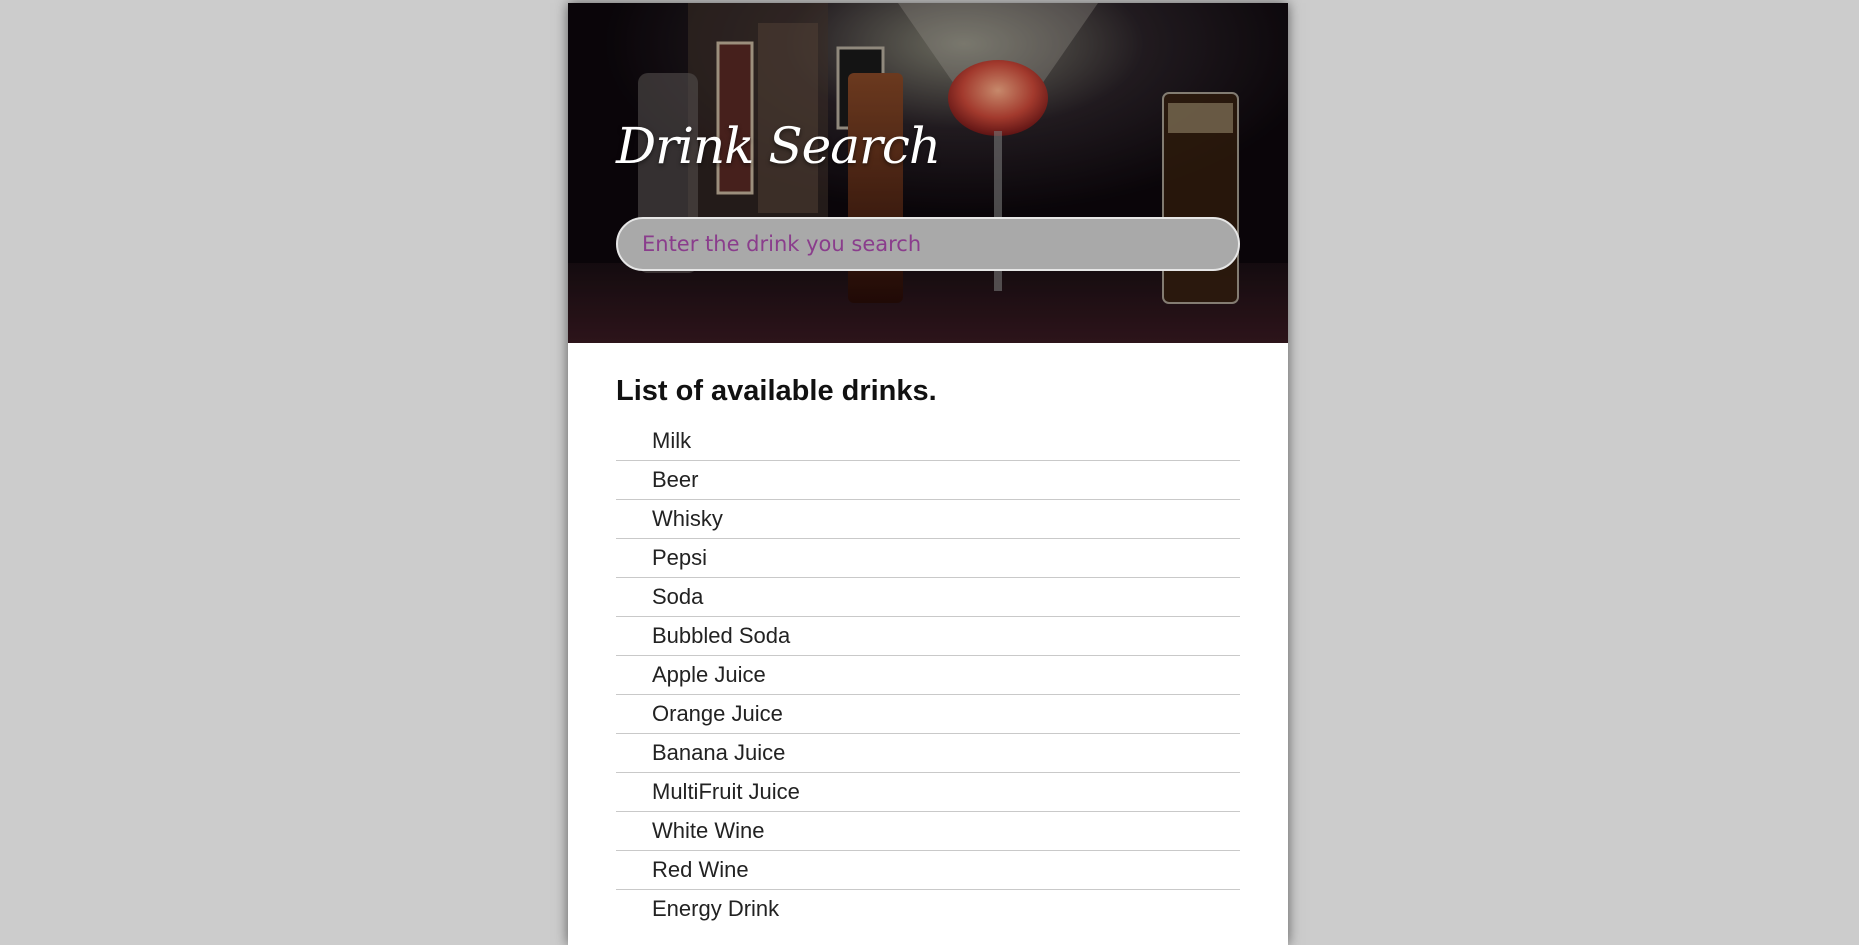 This screenshot has width=1859, height=945. What do you see at coordinates (776, 391) in the screenshot?
I see `drinks-list-heading: List of available drinks.` at bounding box center [776, 391].